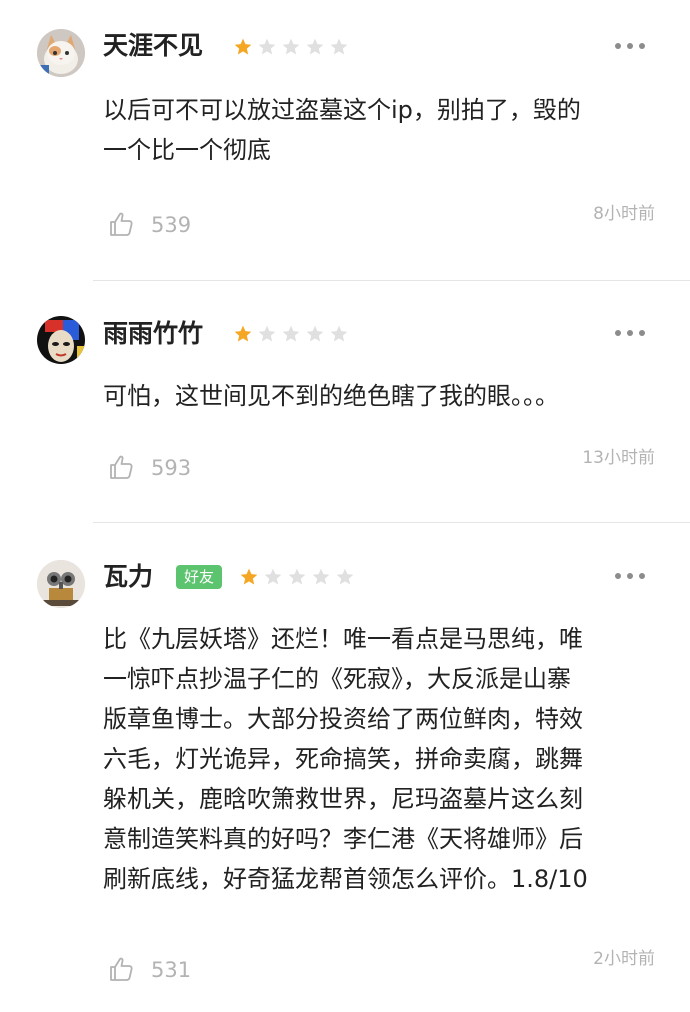  Describe the element at coordinates (171, 970) in the screenshot. I see `like-count: 531` at that location.